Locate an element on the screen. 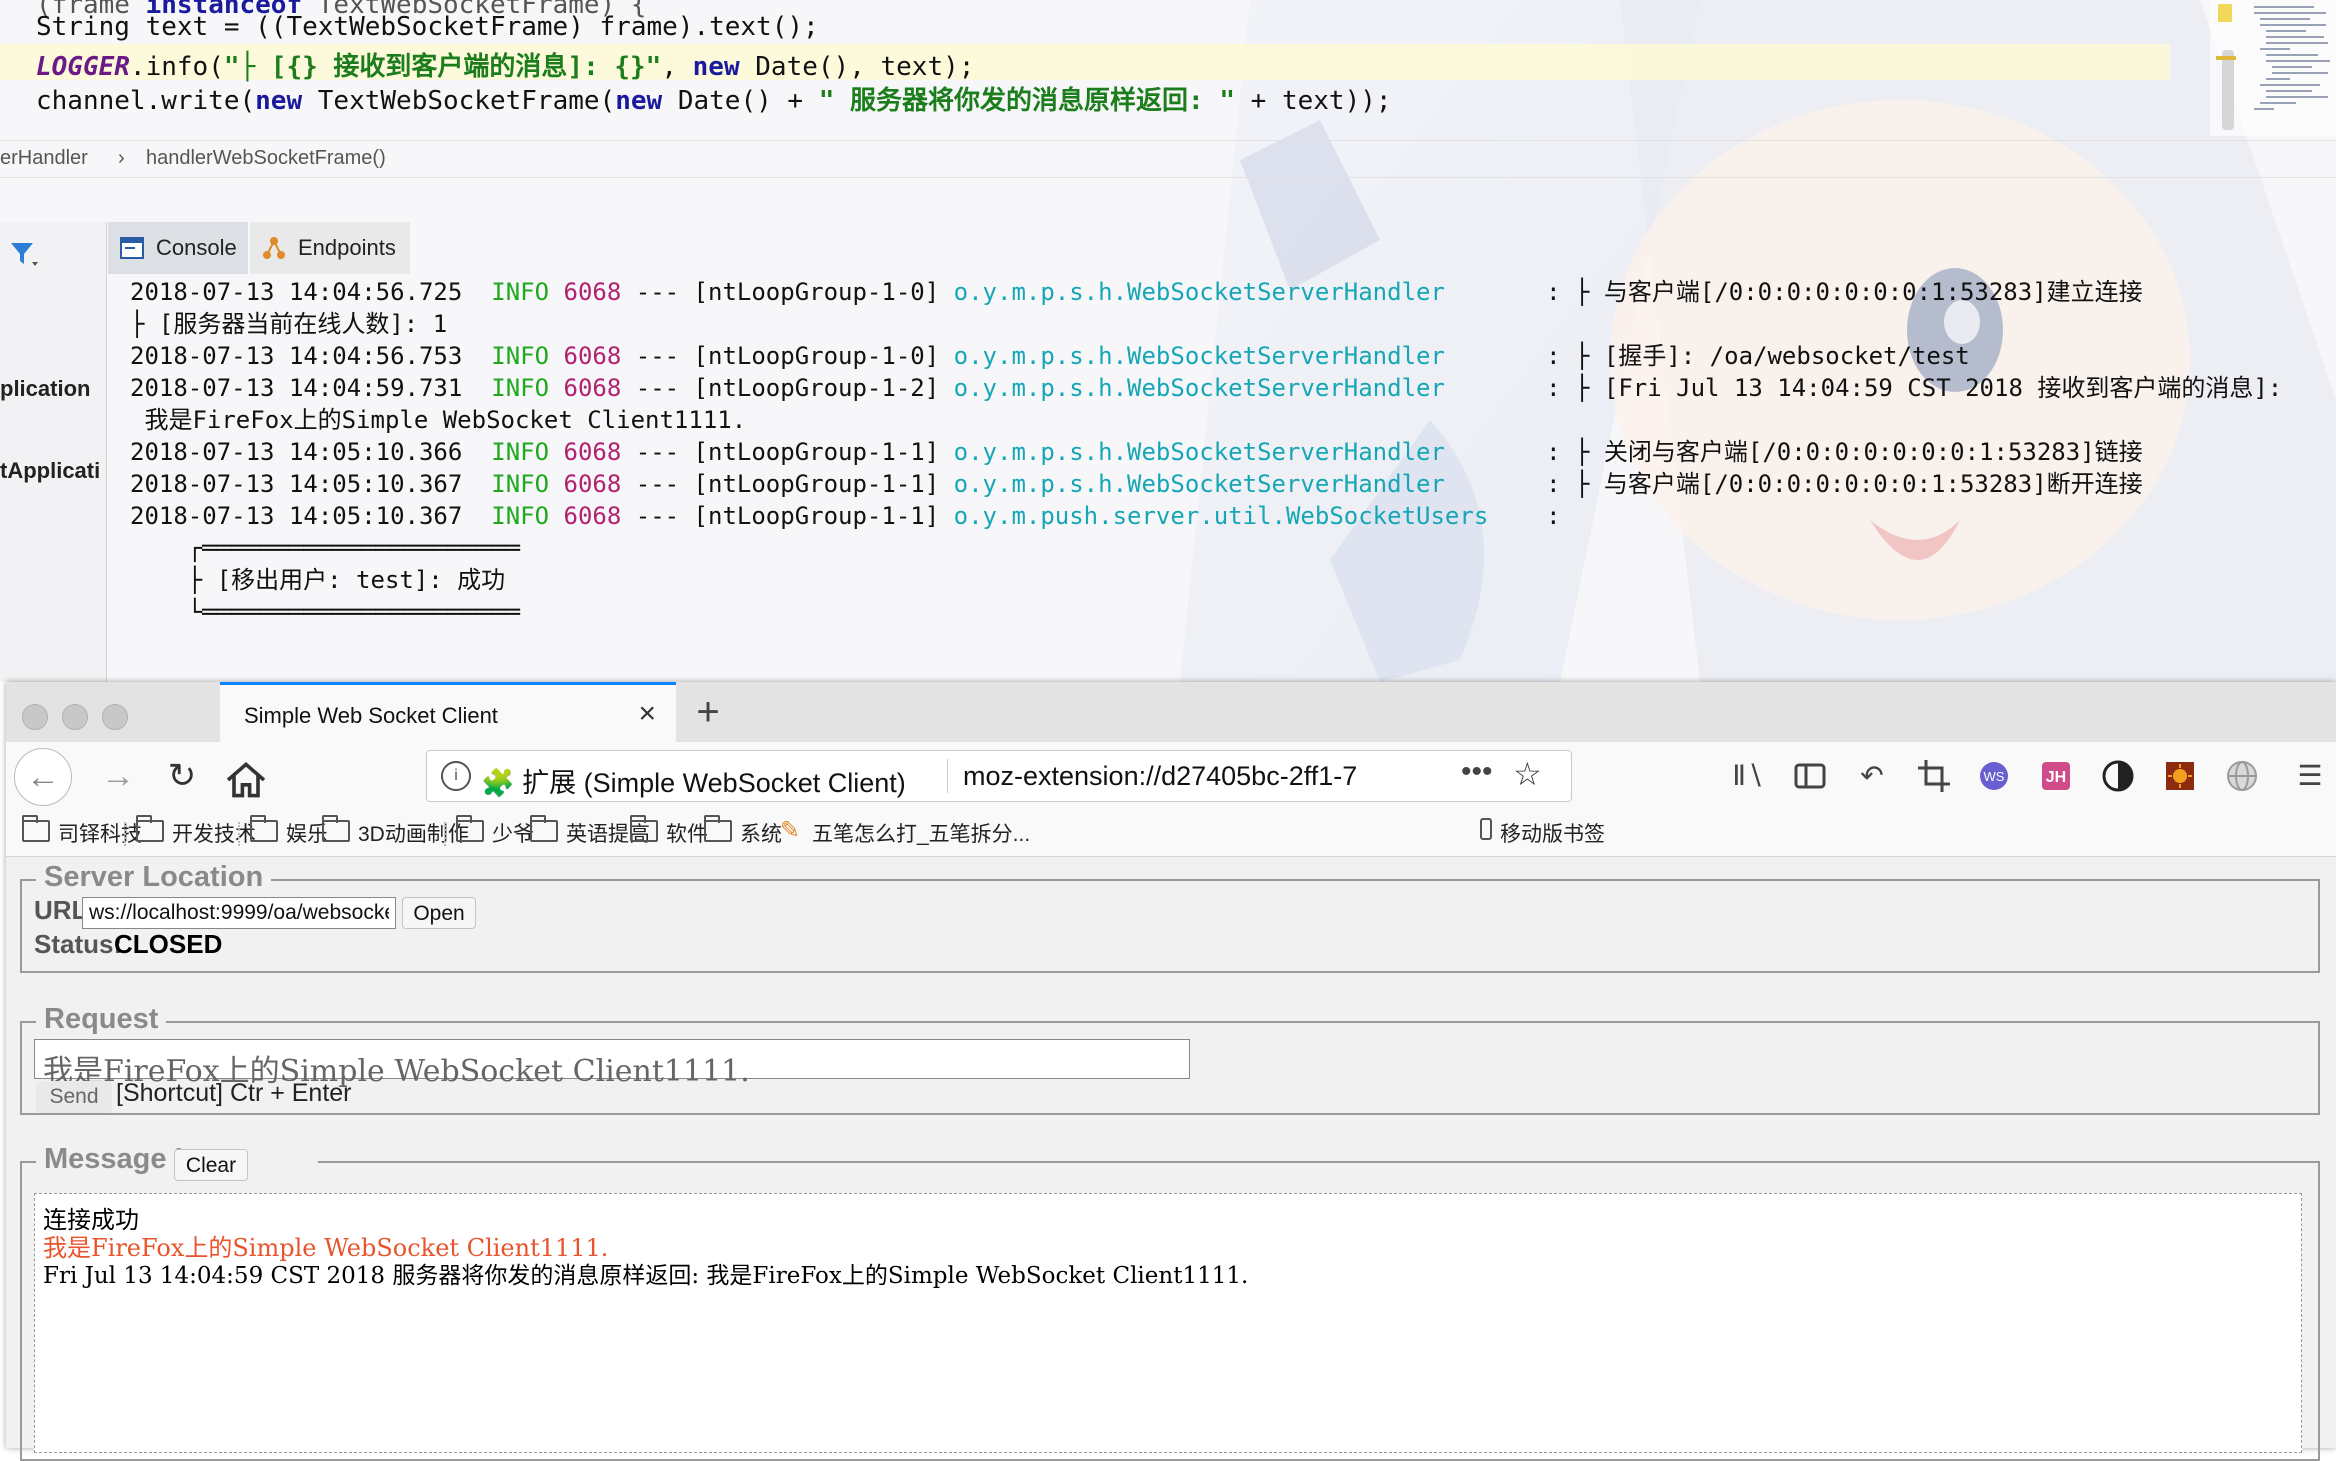  bookmark-folder: 少爷 is located at coordinates (495, 831).